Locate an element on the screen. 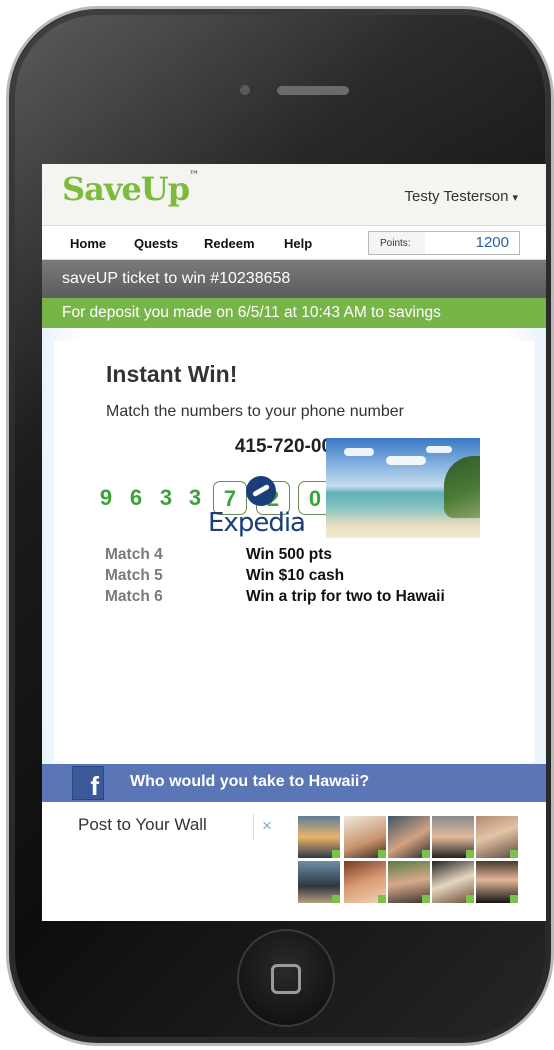 The image size is (554, 1050). user-menu: Testy Testerson ▾ is located at coordinates (461, 196).